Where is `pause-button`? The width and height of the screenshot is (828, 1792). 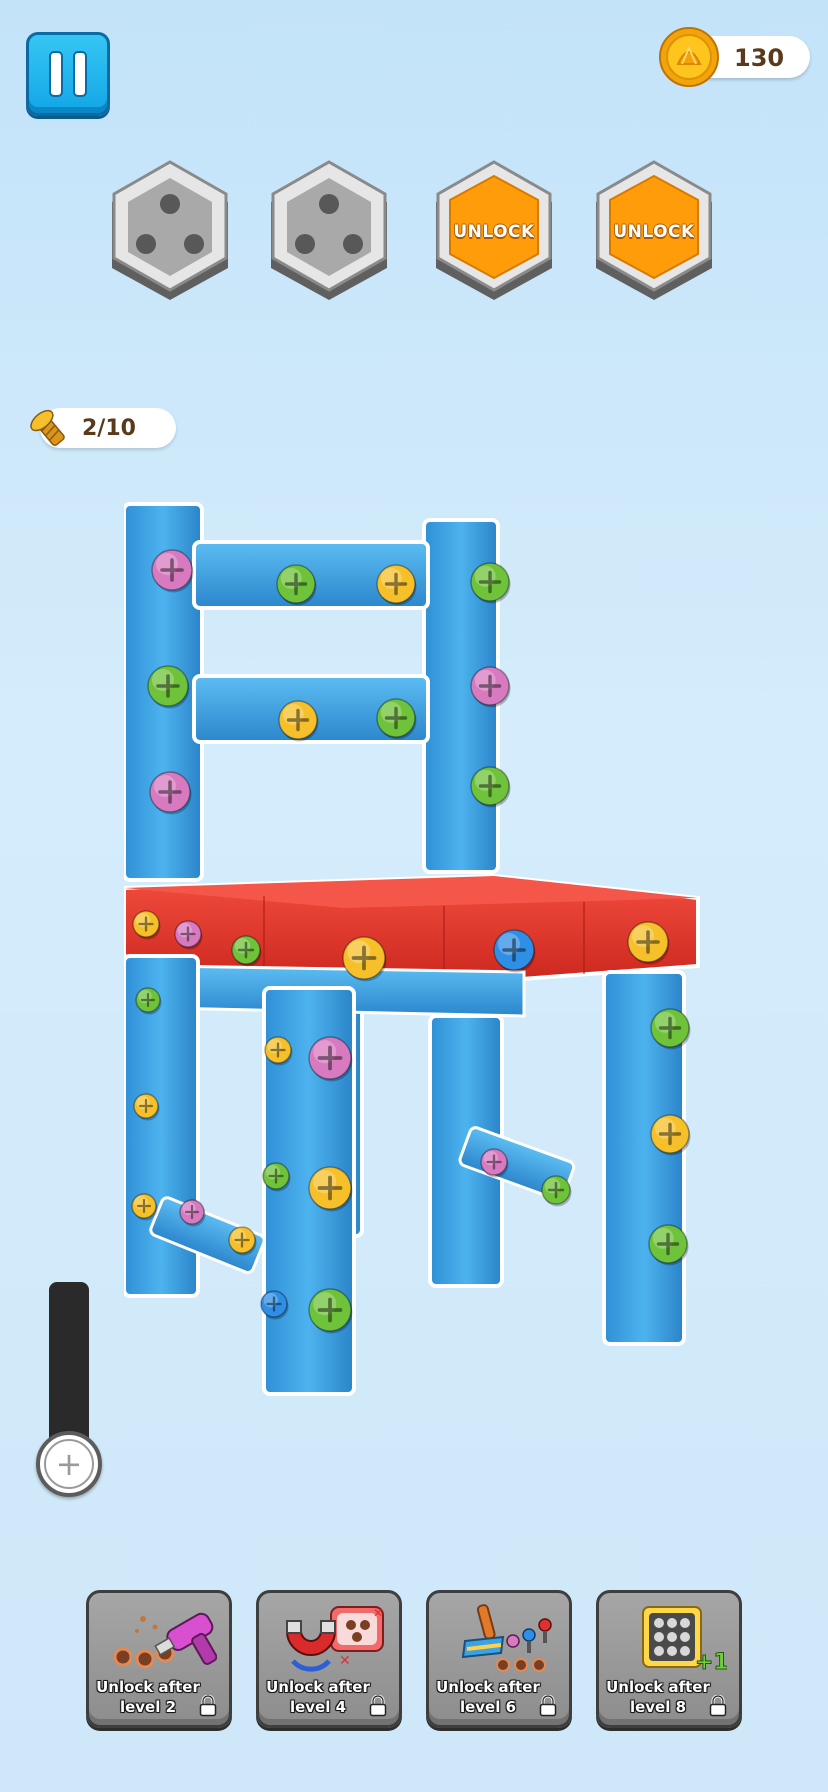 pause-button is located at coordinates (68, 74).